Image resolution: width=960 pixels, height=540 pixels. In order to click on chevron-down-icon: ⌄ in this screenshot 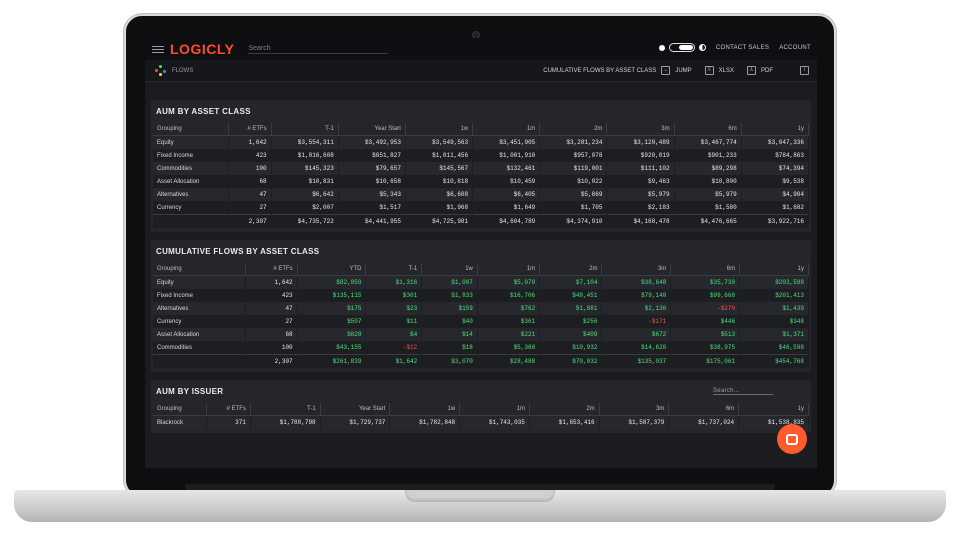, I will do `click(666, 70)`.